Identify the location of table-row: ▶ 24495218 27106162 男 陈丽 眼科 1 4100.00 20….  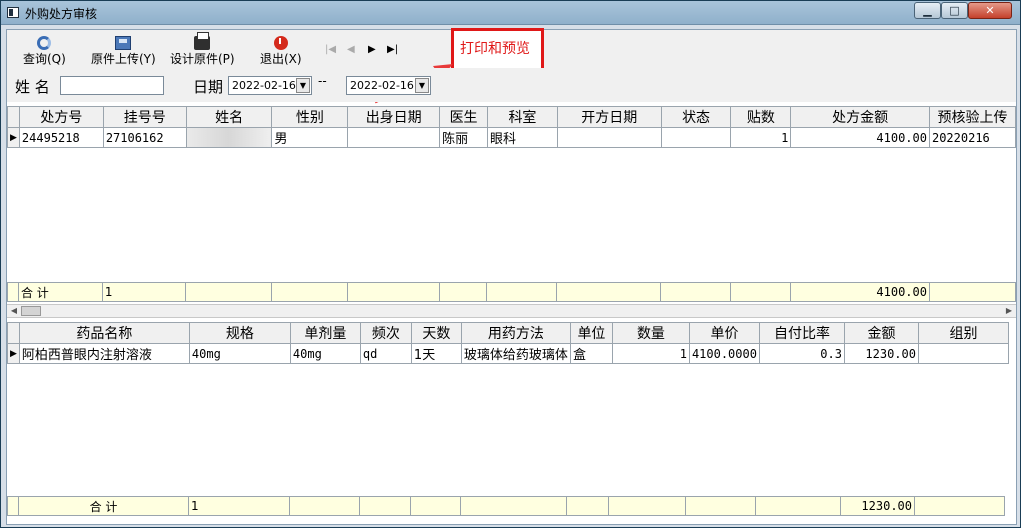
(511, 137).